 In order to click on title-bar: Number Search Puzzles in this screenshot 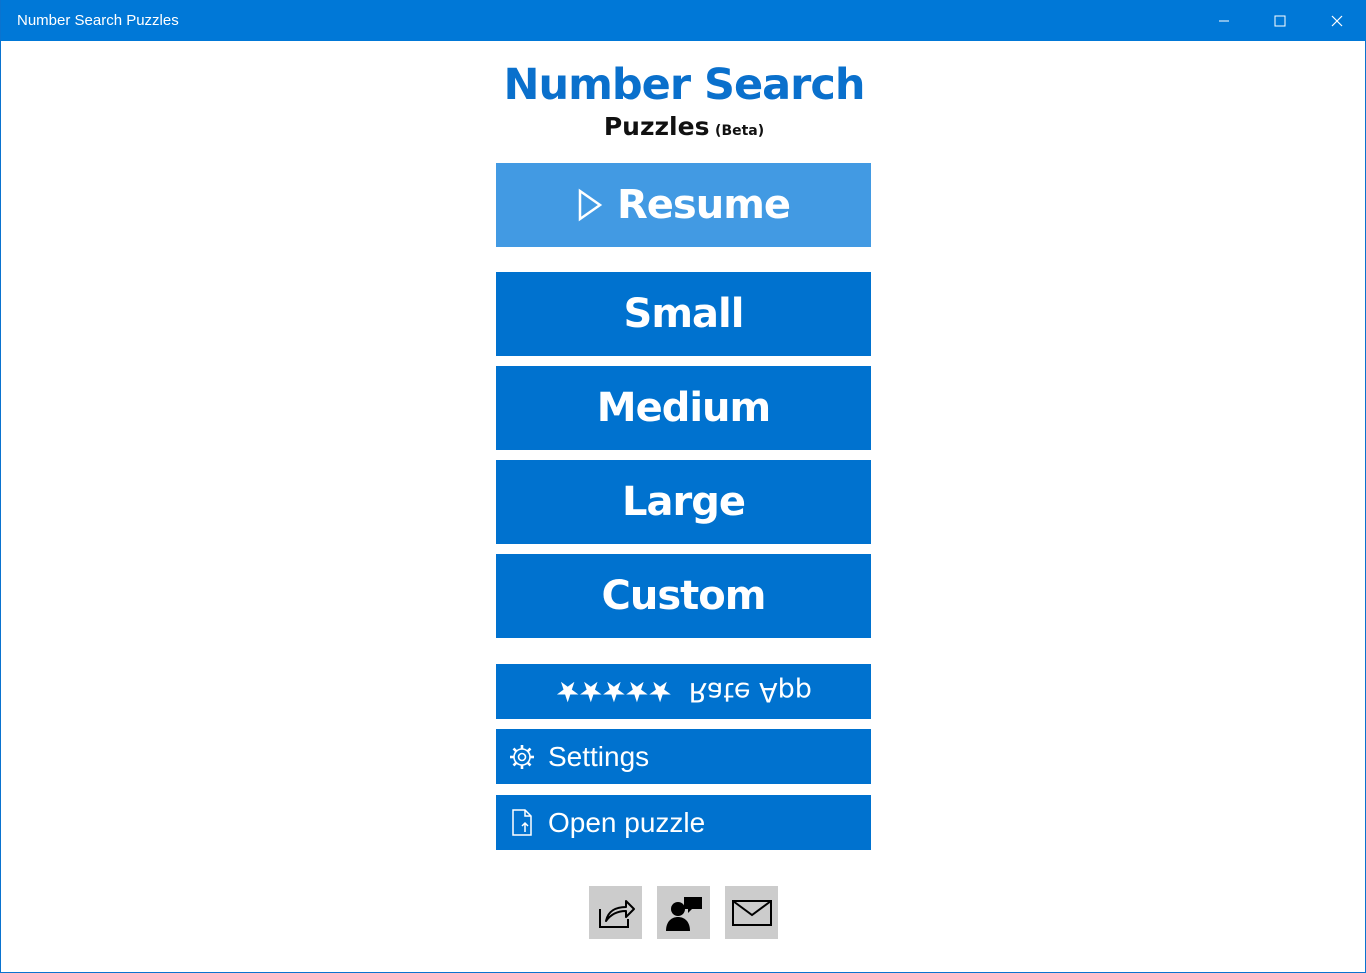, I will do `click(683, 20)`.